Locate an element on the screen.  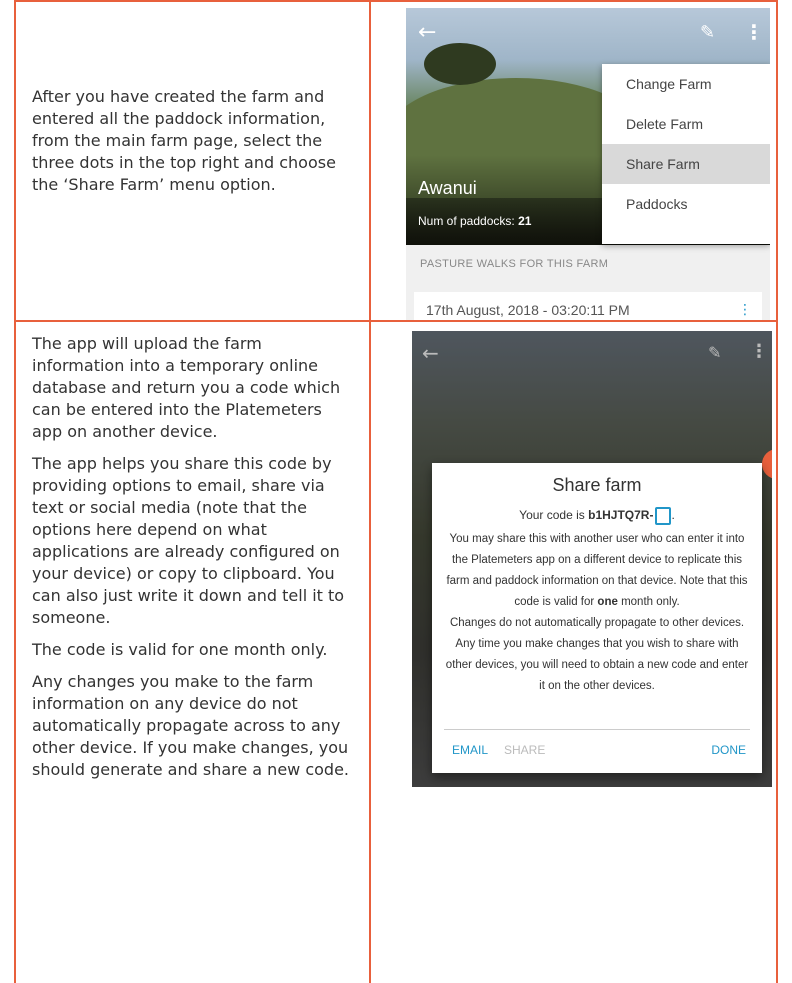
paddock-count: Num of paddocks: 21 is located at coordinates (474, 221).